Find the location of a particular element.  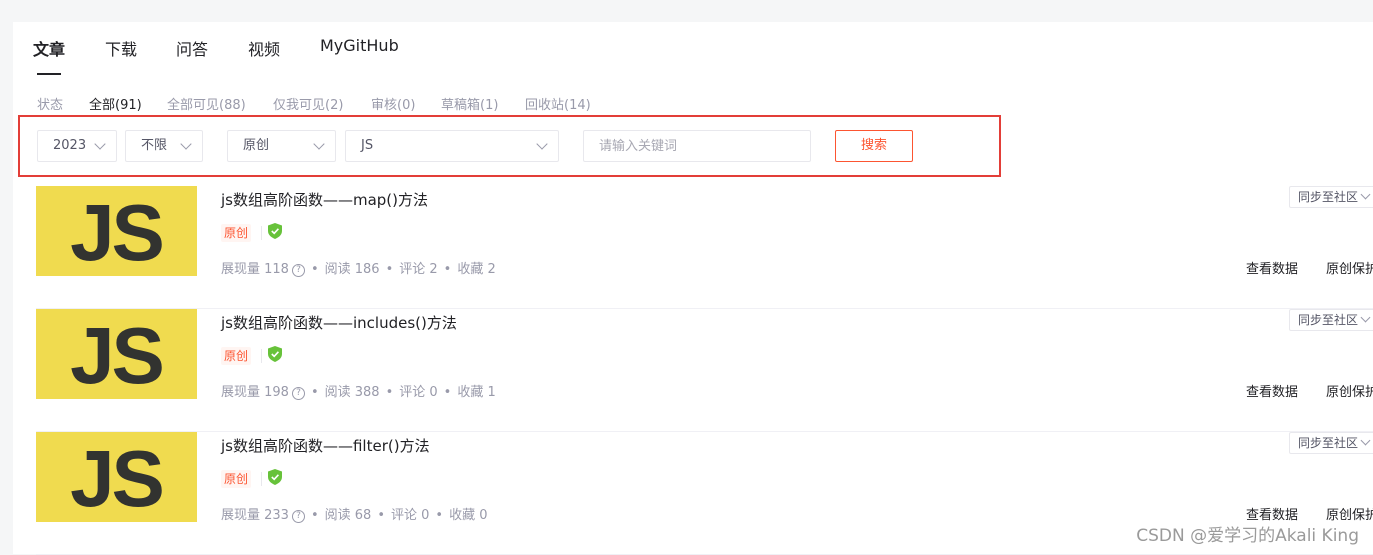

article-stats: 展现量 198? • 阅读 388 • 评论 0 • 收藏 1 is located at coordinates (358, 392).